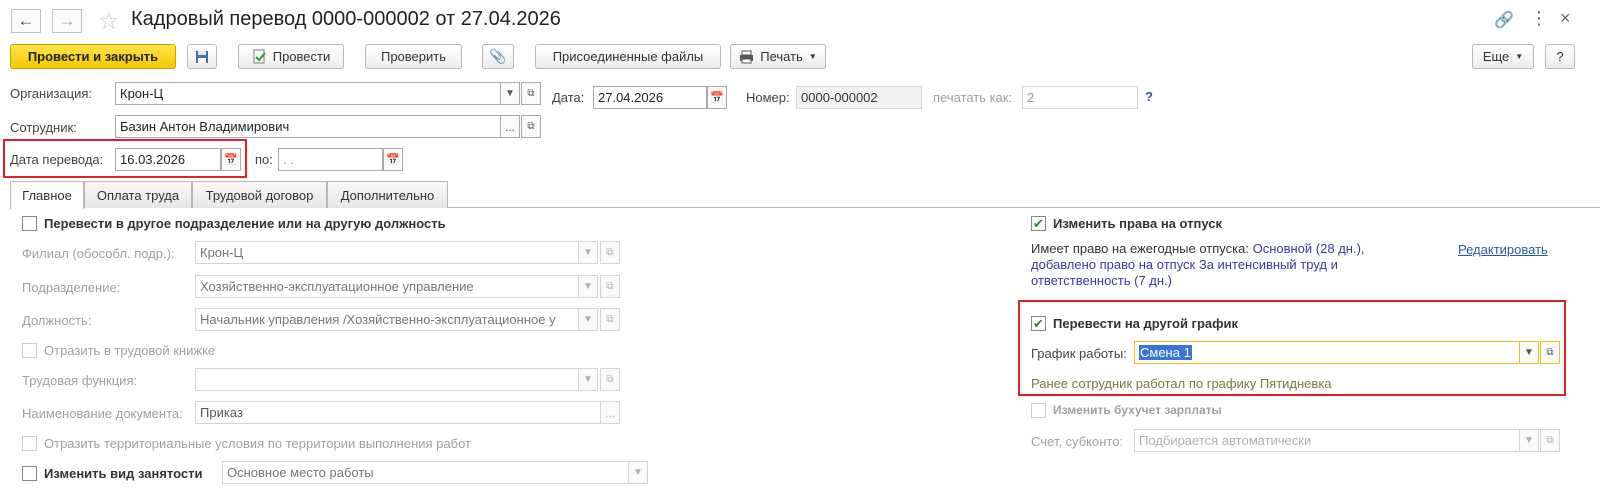  I want to click on employee-field: Базин Антон Владимирович, so click(308, 126).